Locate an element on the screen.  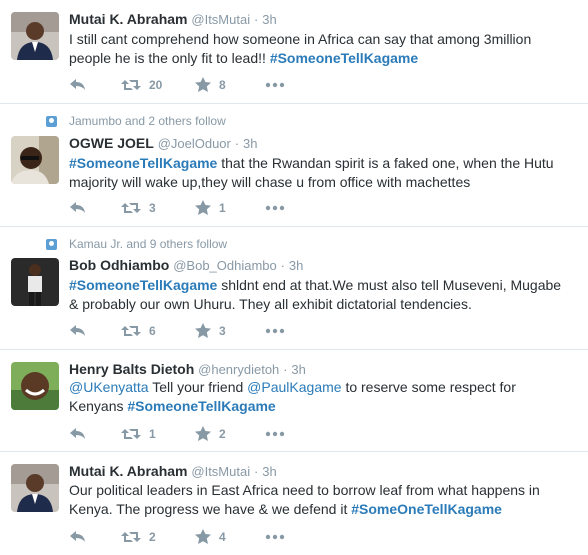
retweet-button: 20 is located at coordinates (158, 85).